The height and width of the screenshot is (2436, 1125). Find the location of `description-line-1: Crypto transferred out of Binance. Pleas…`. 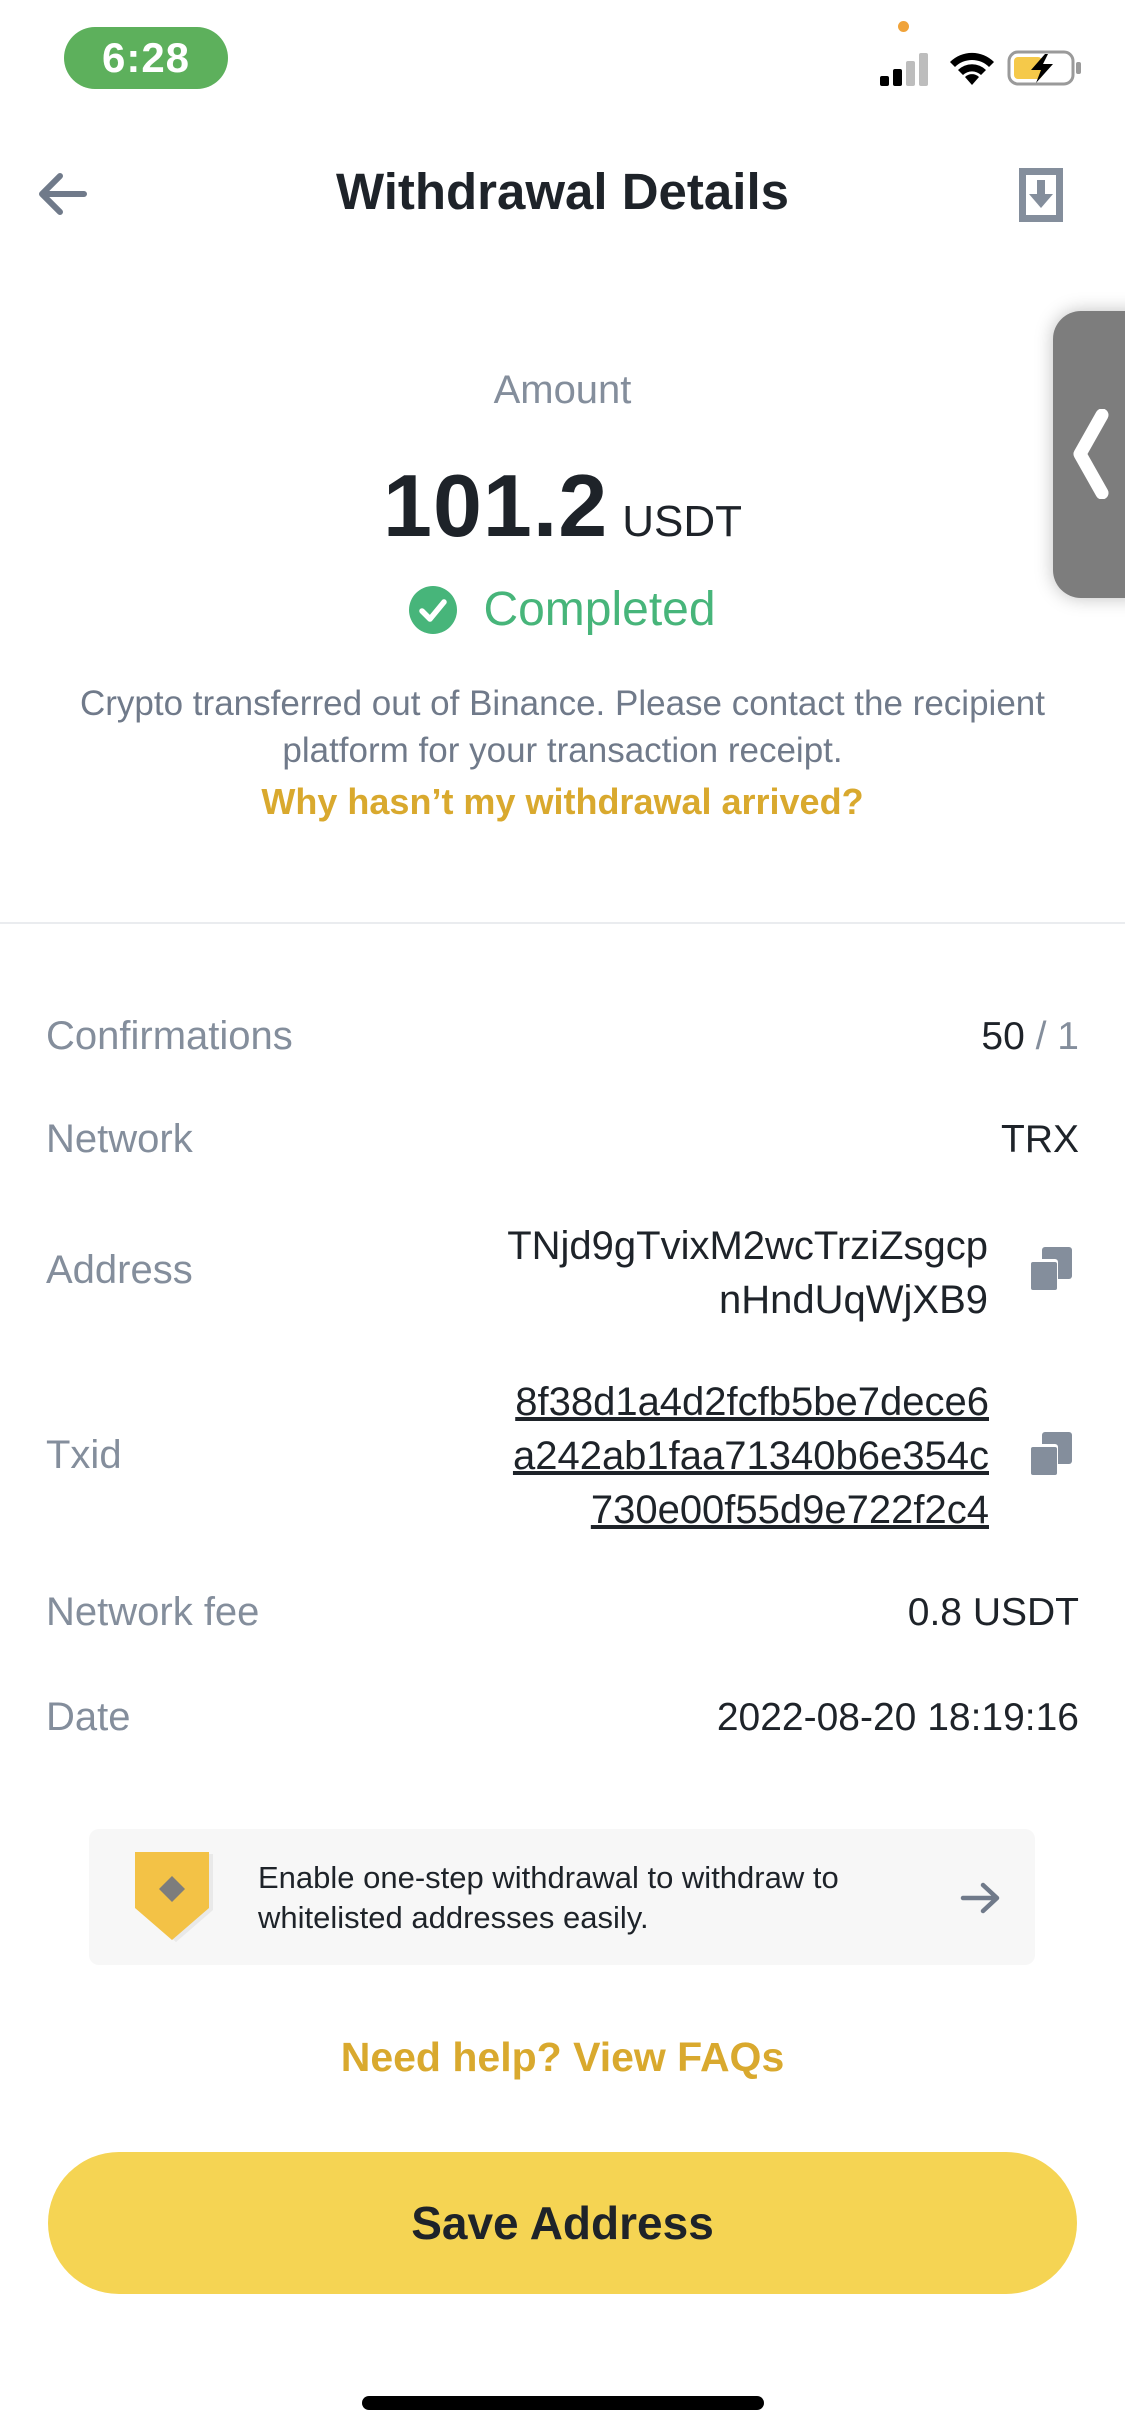

description-line-1: Crypto transferred out of Binance. Pleas… is located at coordinates (562, 703).